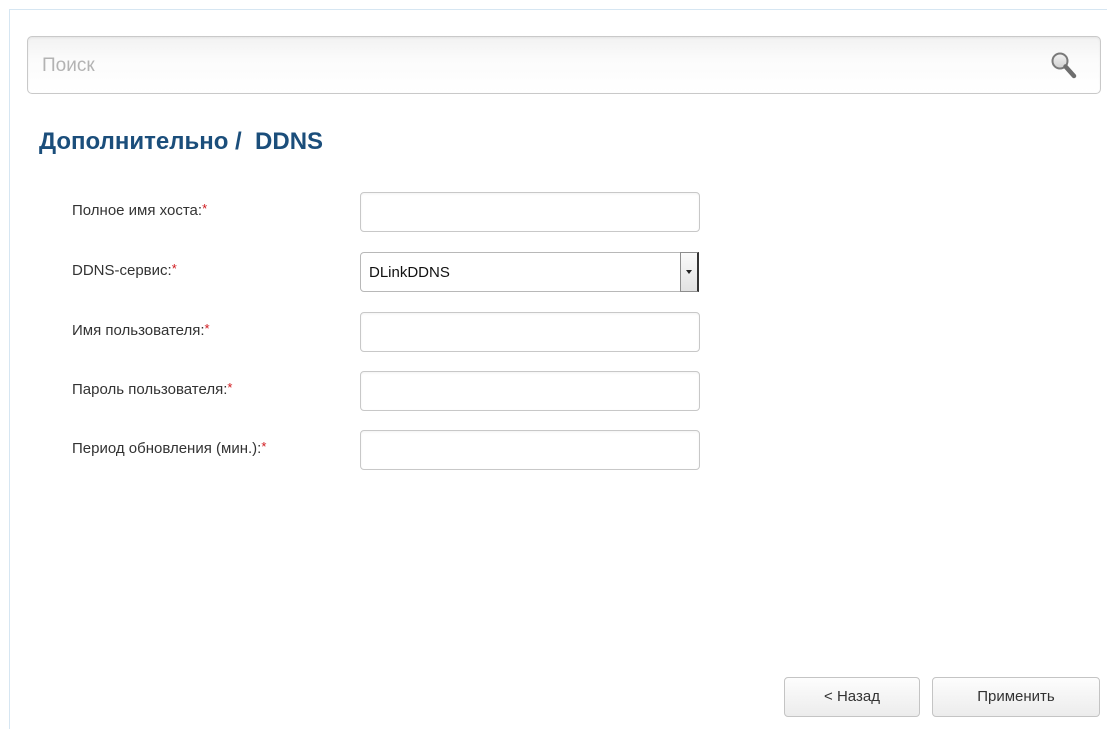 The image size is (1107, 729). What do you see at coordinates (530, 450) in the screenshot?
I see `update-period-field` at bounding box center [530, 450].